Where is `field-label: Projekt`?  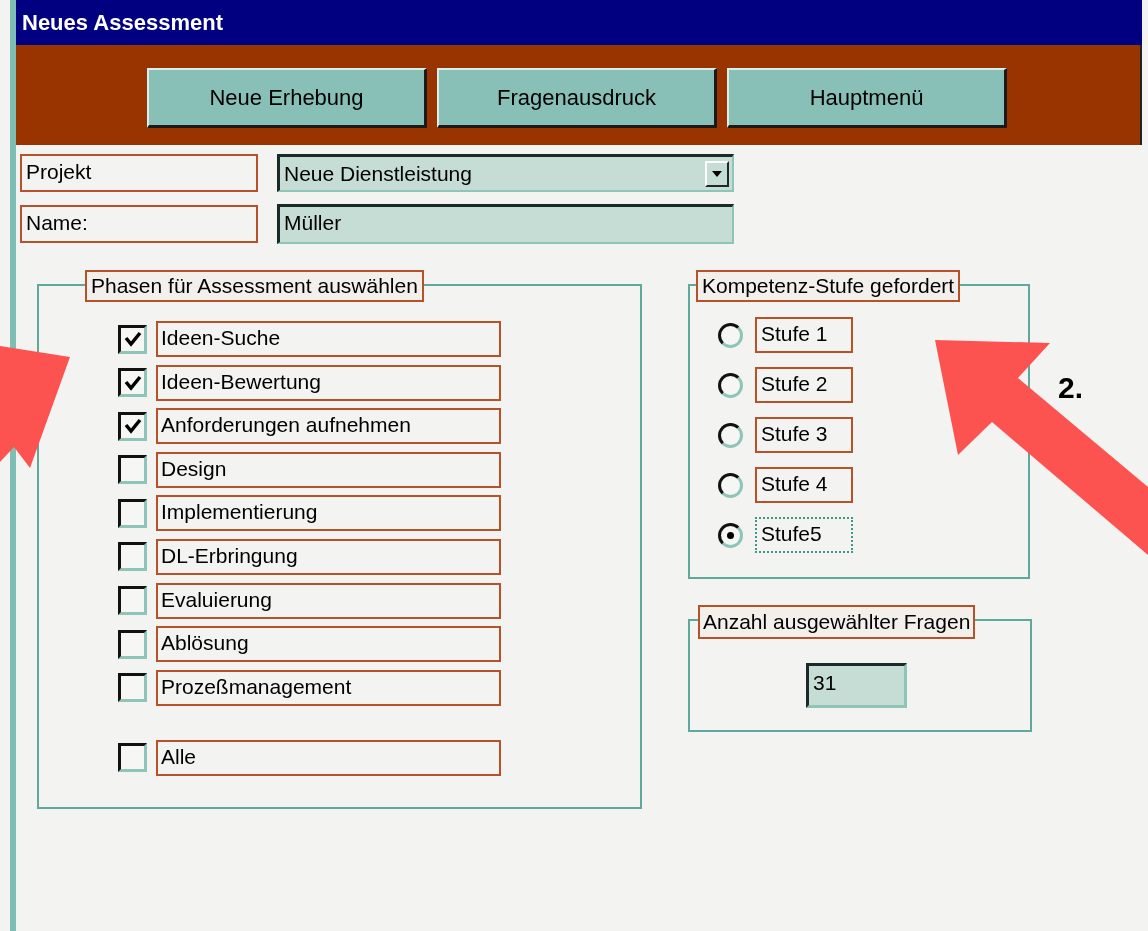
field-label: Projekt is located at coordinates (139, 173).